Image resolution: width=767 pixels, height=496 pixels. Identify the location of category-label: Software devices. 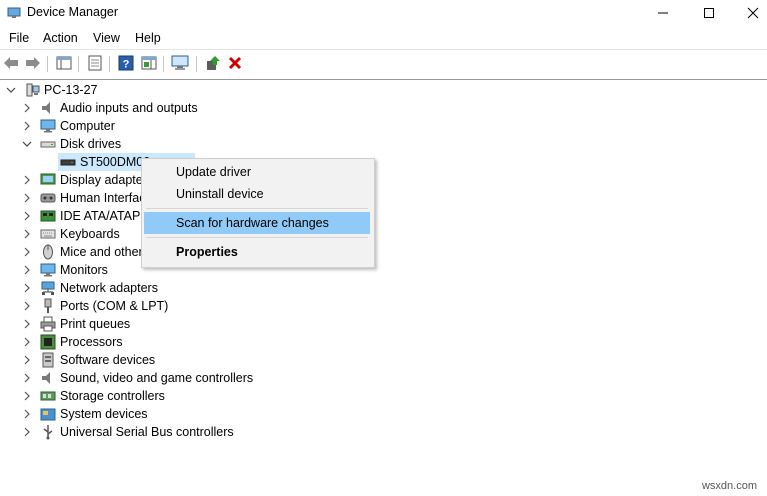
(108, 360).